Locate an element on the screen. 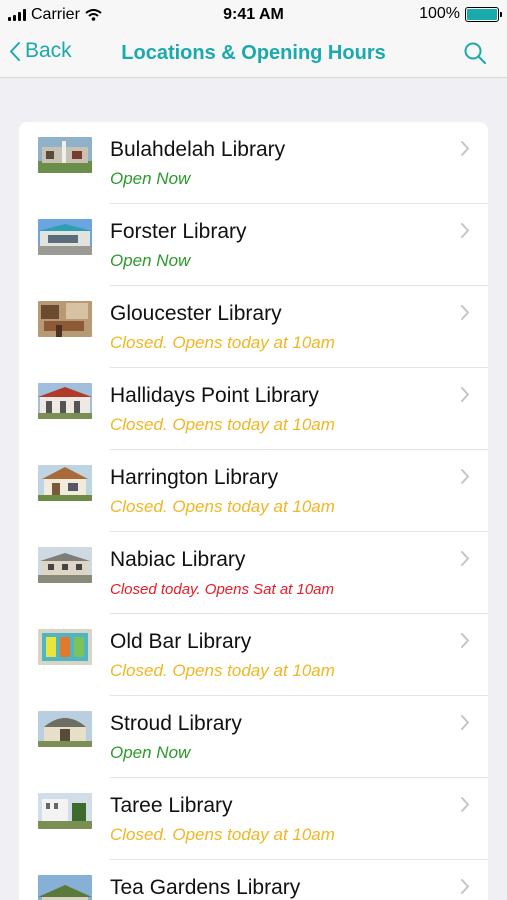 The image size is (507, 900). library-name: Bulahdelah Library is located at coordinates (198, 149).